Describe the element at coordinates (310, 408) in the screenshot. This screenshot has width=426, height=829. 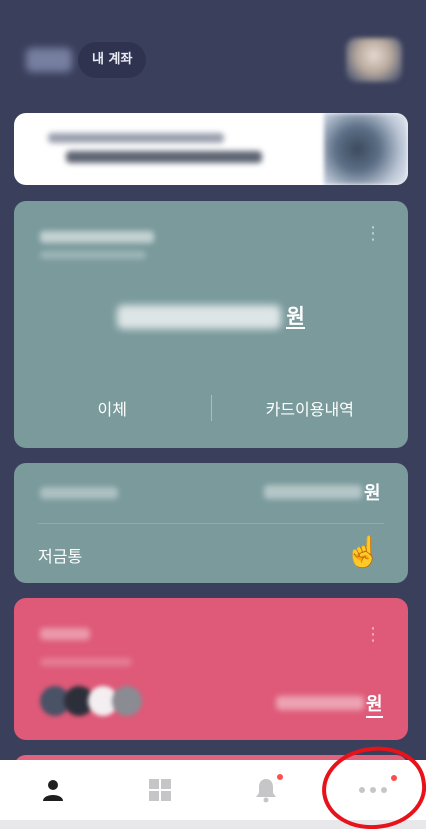
I see `card-usage-button: 카드이용내역` at that location.